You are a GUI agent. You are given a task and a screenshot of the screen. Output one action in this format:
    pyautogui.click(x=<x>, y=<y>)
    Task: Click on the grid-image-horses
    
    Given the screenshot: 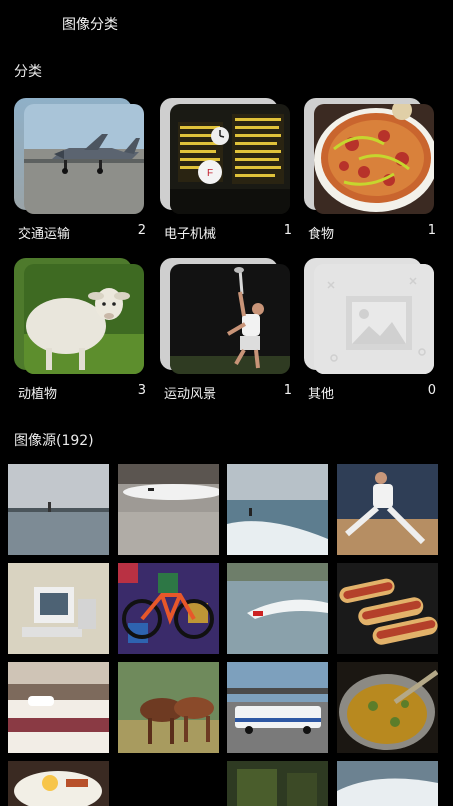 What is the action you would take?
    pyautogui.click(x=168, y=707)
    